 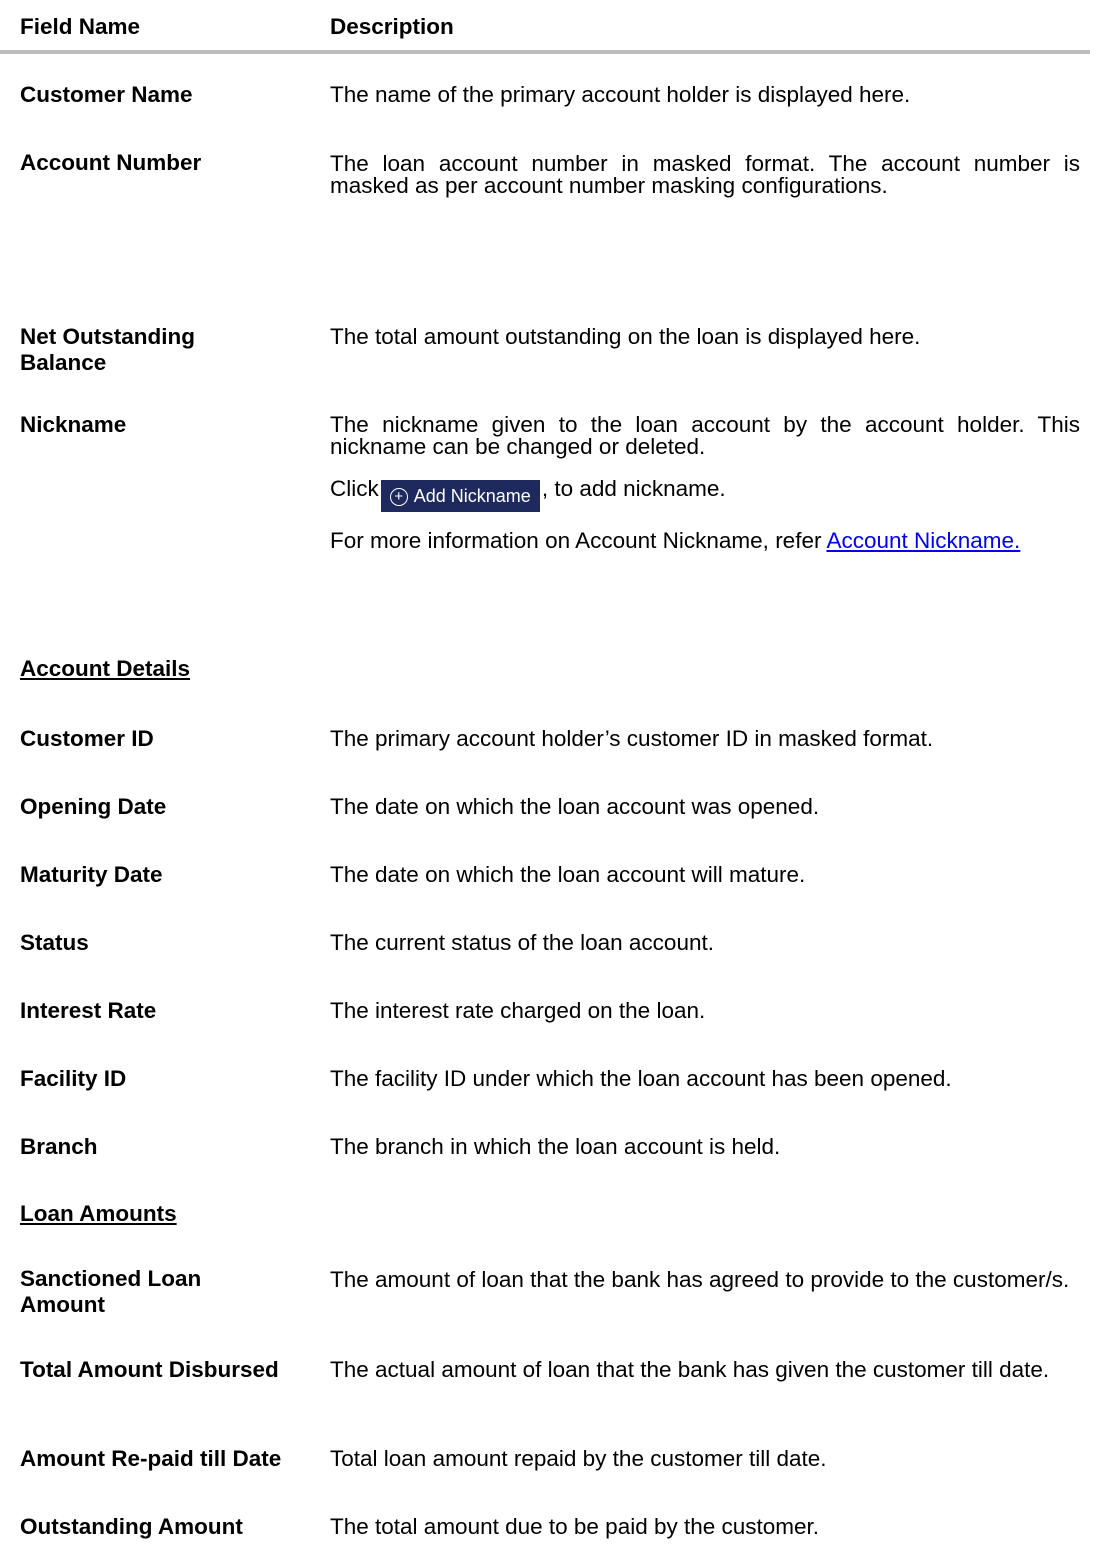 I want to click on account-nickname-link: Account Nickname., so click(x=923, y=540).